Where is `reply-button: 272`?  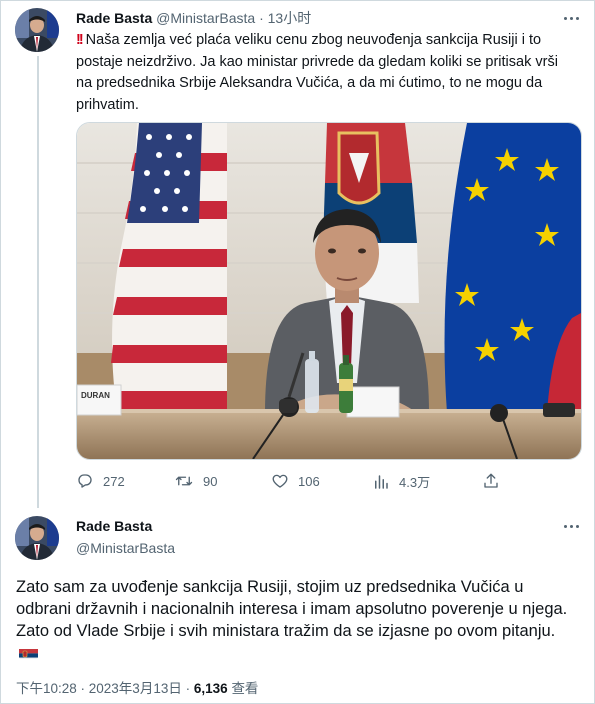 reply-button: 272 is located at coordinates (100, 481).